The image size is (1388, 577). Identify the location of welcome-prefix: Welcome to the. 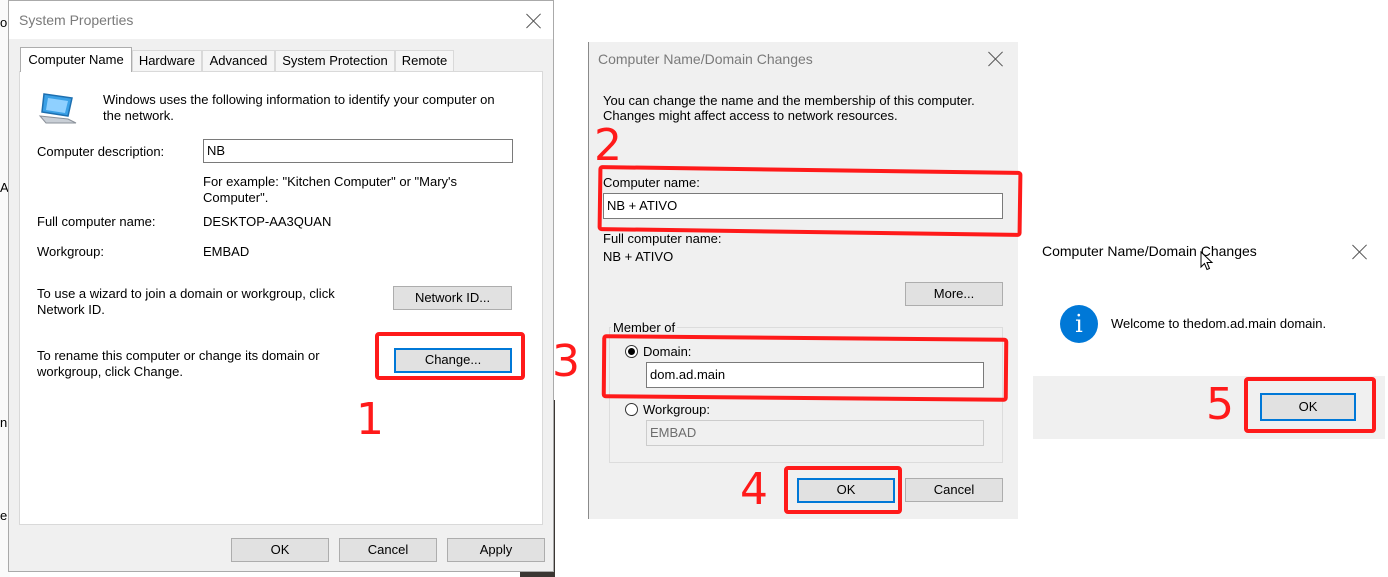
(1156, 323).